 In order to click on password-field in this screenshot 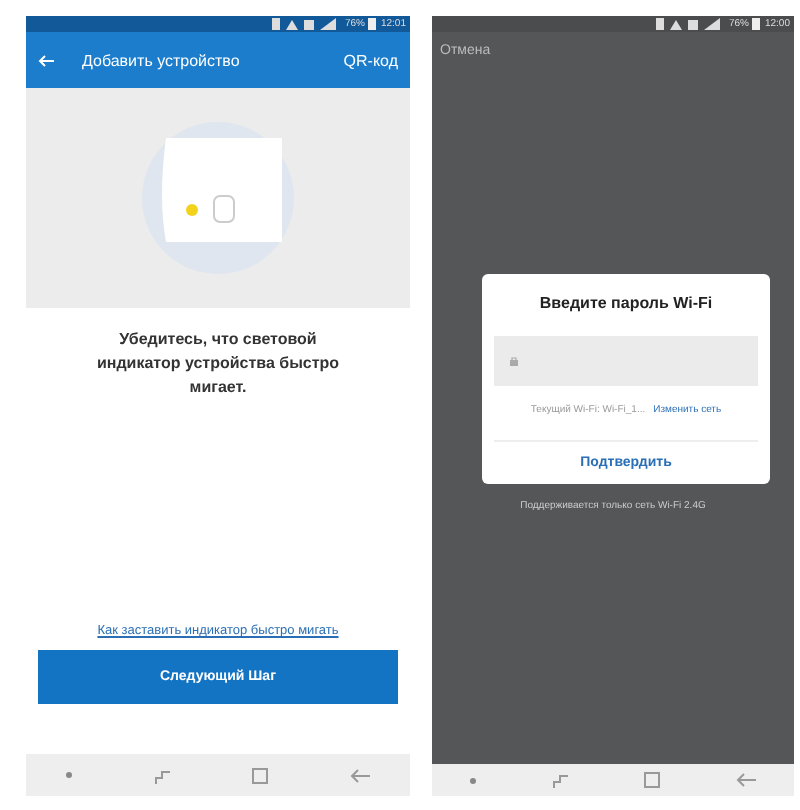, I will do `click(626, 361)`.